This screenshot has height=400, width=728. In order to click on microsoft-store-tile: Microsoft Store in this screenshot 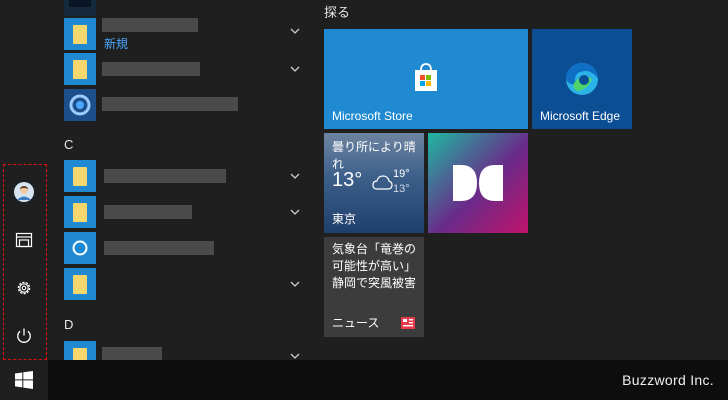, I will do `click(426, 79)`.